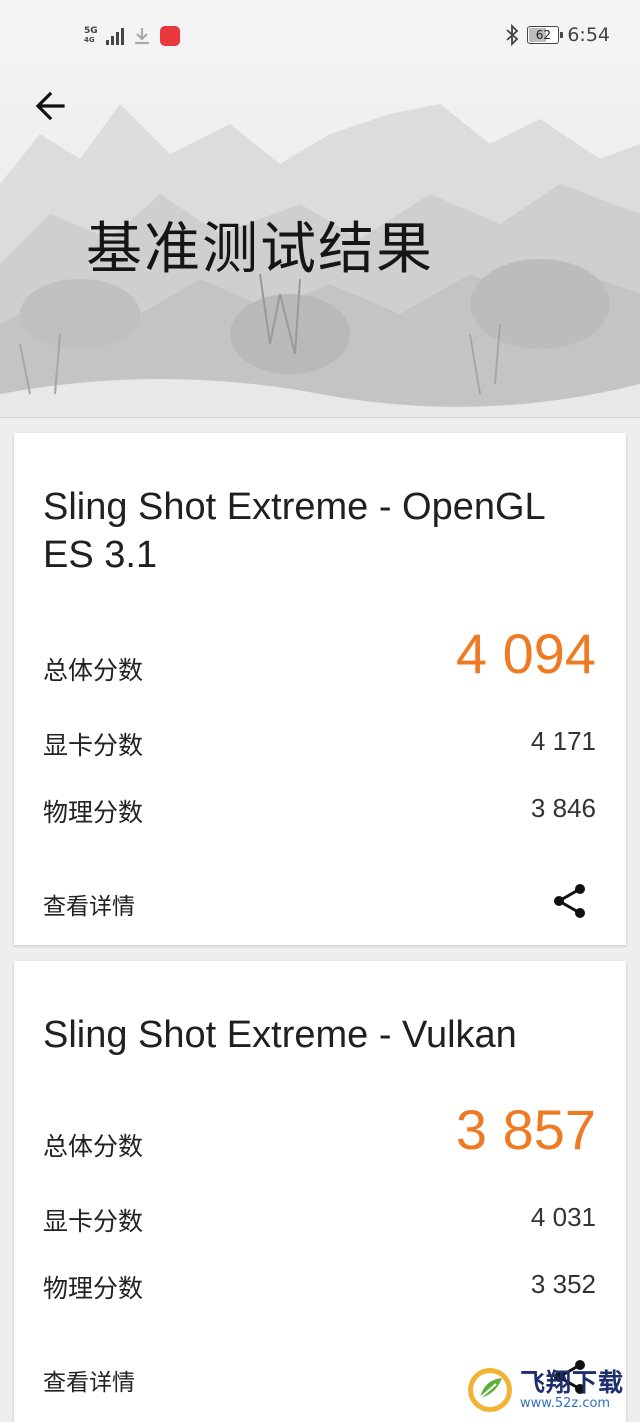 The image size is (640, 1422). What do you see at coordinates (563, 808) in the screenshot?
I see `physics-score-value: 3 846` at bounding box center [563, 808].